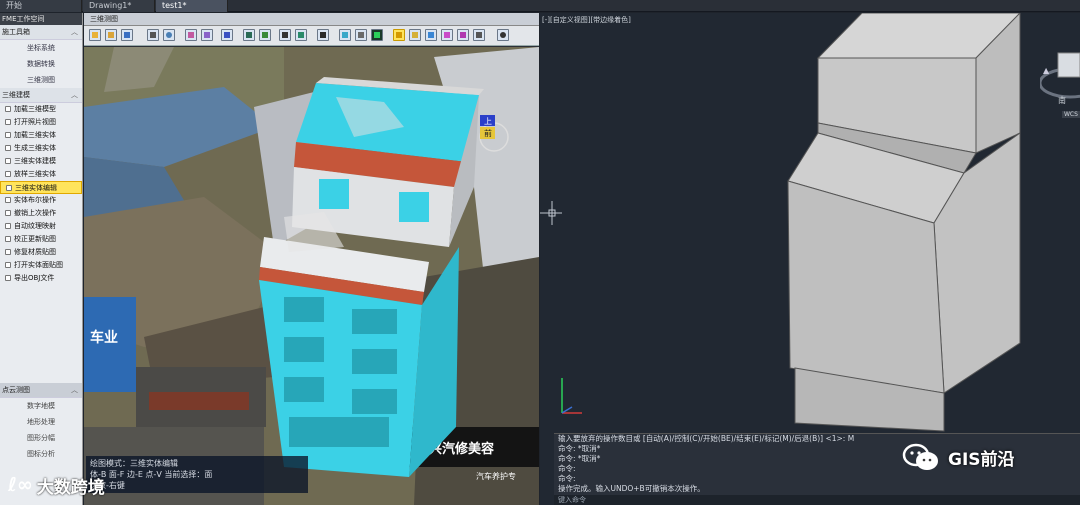 Image resolution: width=1080 pixels, height=505 pixels. I want to click on ucs-z-axis, so click(567, 410).